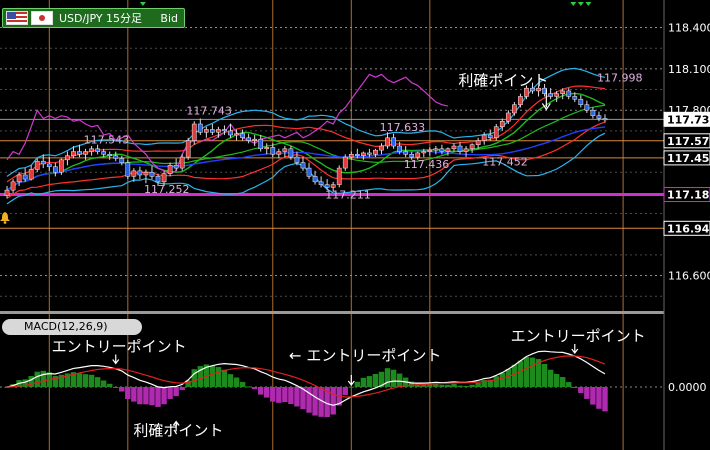 The height and width of the screenshot is (450, 710). I want to click on price-tag-label: 117.188, so click(688, 195).